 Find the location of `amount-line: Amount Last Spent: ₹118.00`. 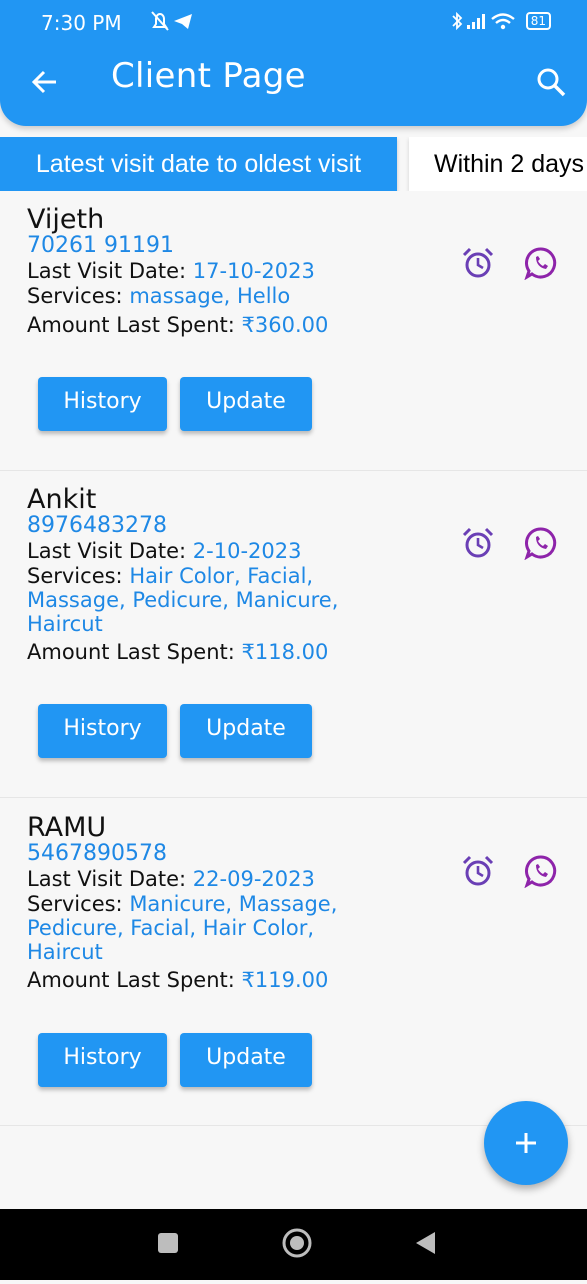

amount-line: Amount Last Spent: ₹118.00 is located at coordinates (207, 652).